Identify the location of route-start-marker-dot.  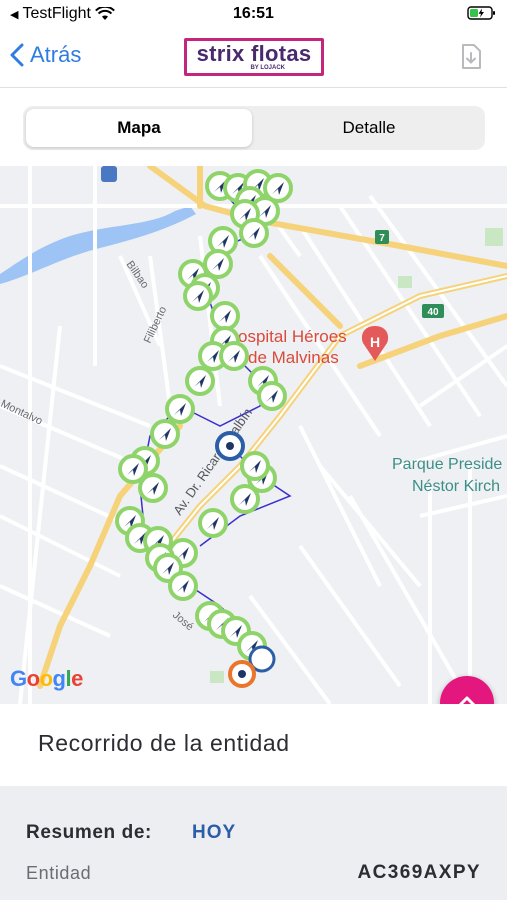
(230, 446).